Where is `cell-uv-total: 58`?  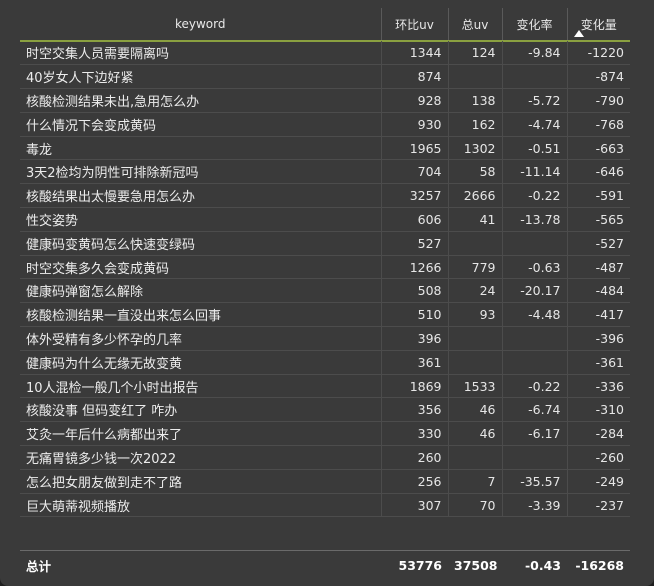 cell-uv-total: 58 is located at coordinates (474, 172).